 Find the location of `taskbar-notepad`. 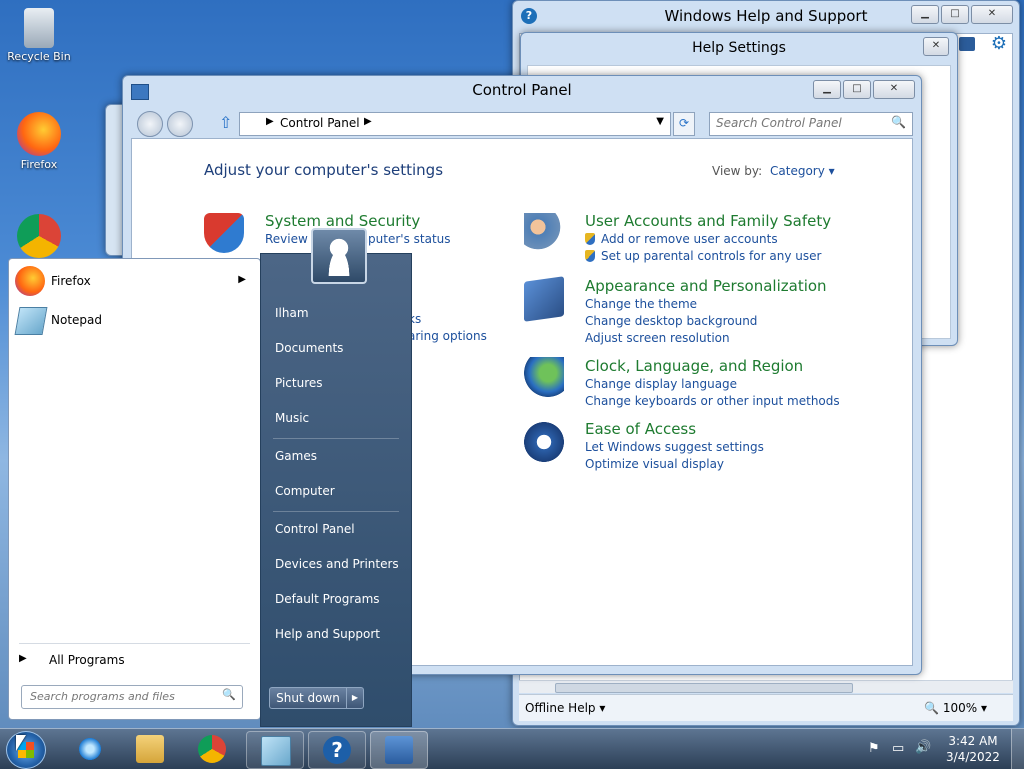

taskbar-notepad is located at coordinates (275, 750).